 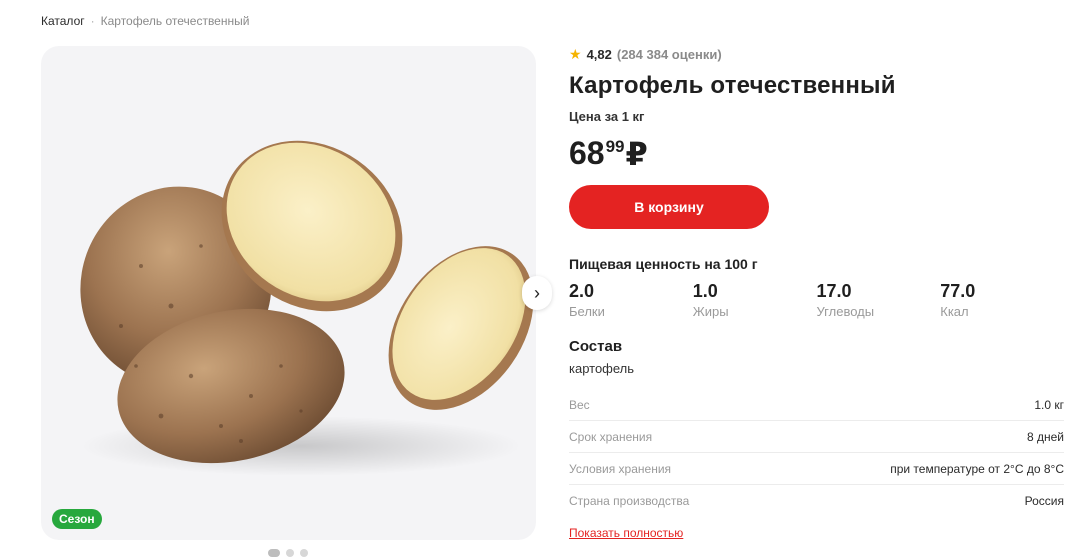 What do you see at coordinates (669, 207) in the screenshot?
I see `add-to-cart-button: В корзину` at bounding box center [669, 207].